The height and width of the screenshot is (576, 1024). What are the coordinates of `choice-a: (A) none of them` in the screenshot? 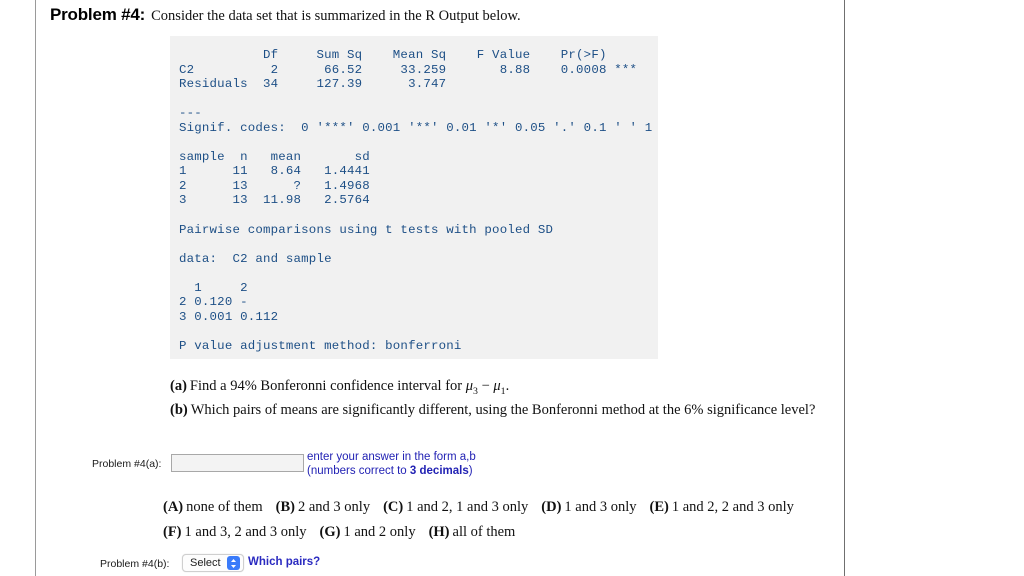 It's located at (213, 507).